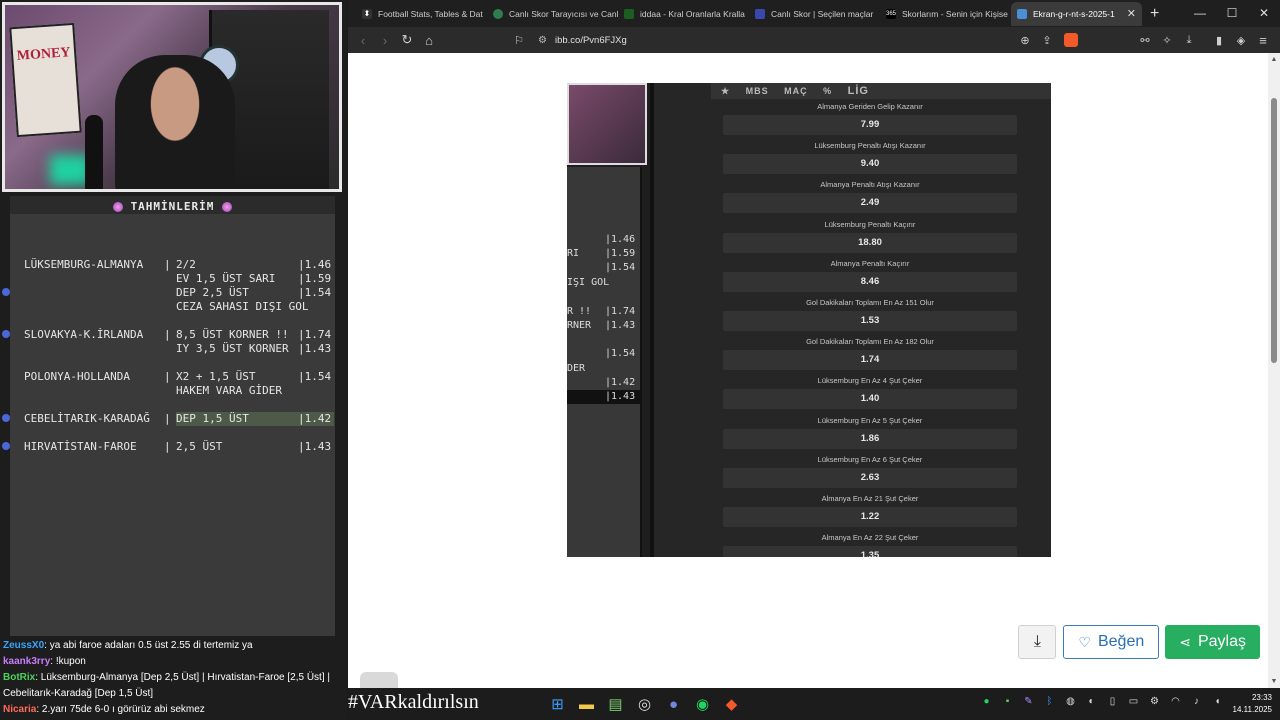  What do you see at coordinates (45, 80) in the screenshot?
I see `money-poster: MONEY` at bounding box center [45, 80].